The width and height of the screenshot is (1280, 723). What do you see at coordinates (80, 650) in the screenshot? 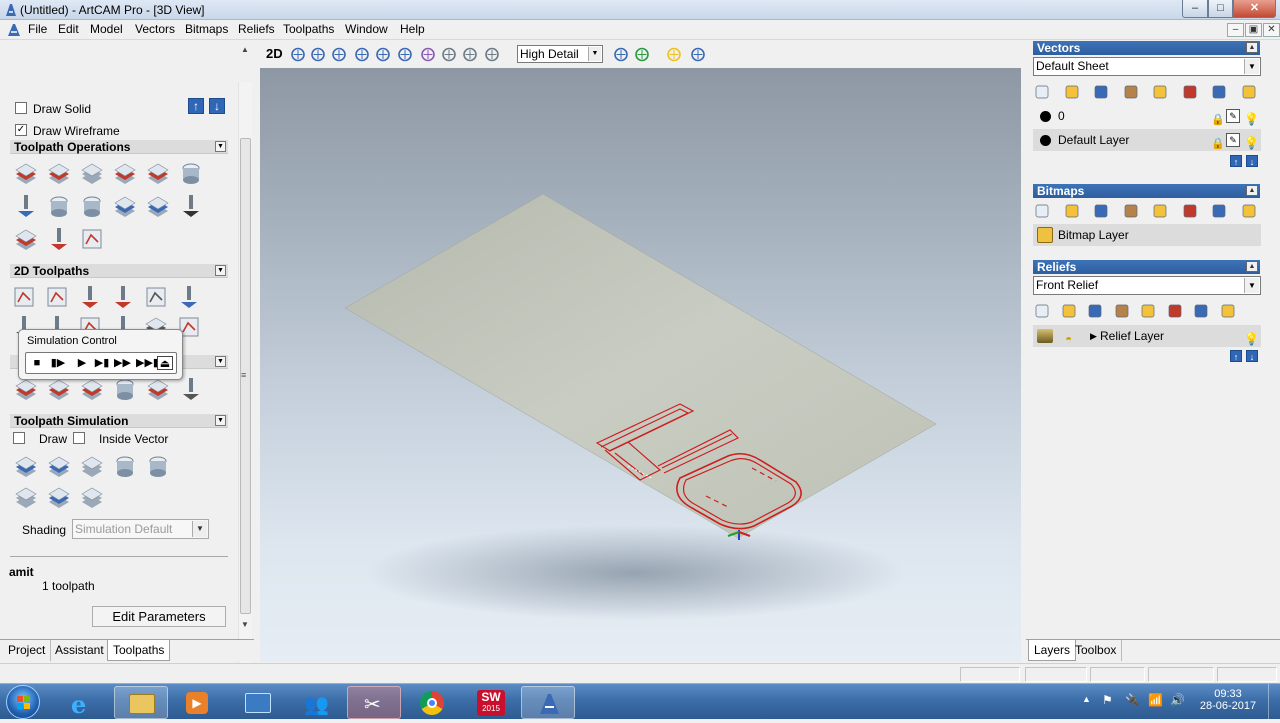
I see `tab-assistant: Assistant` at bounding box center [80, 650].